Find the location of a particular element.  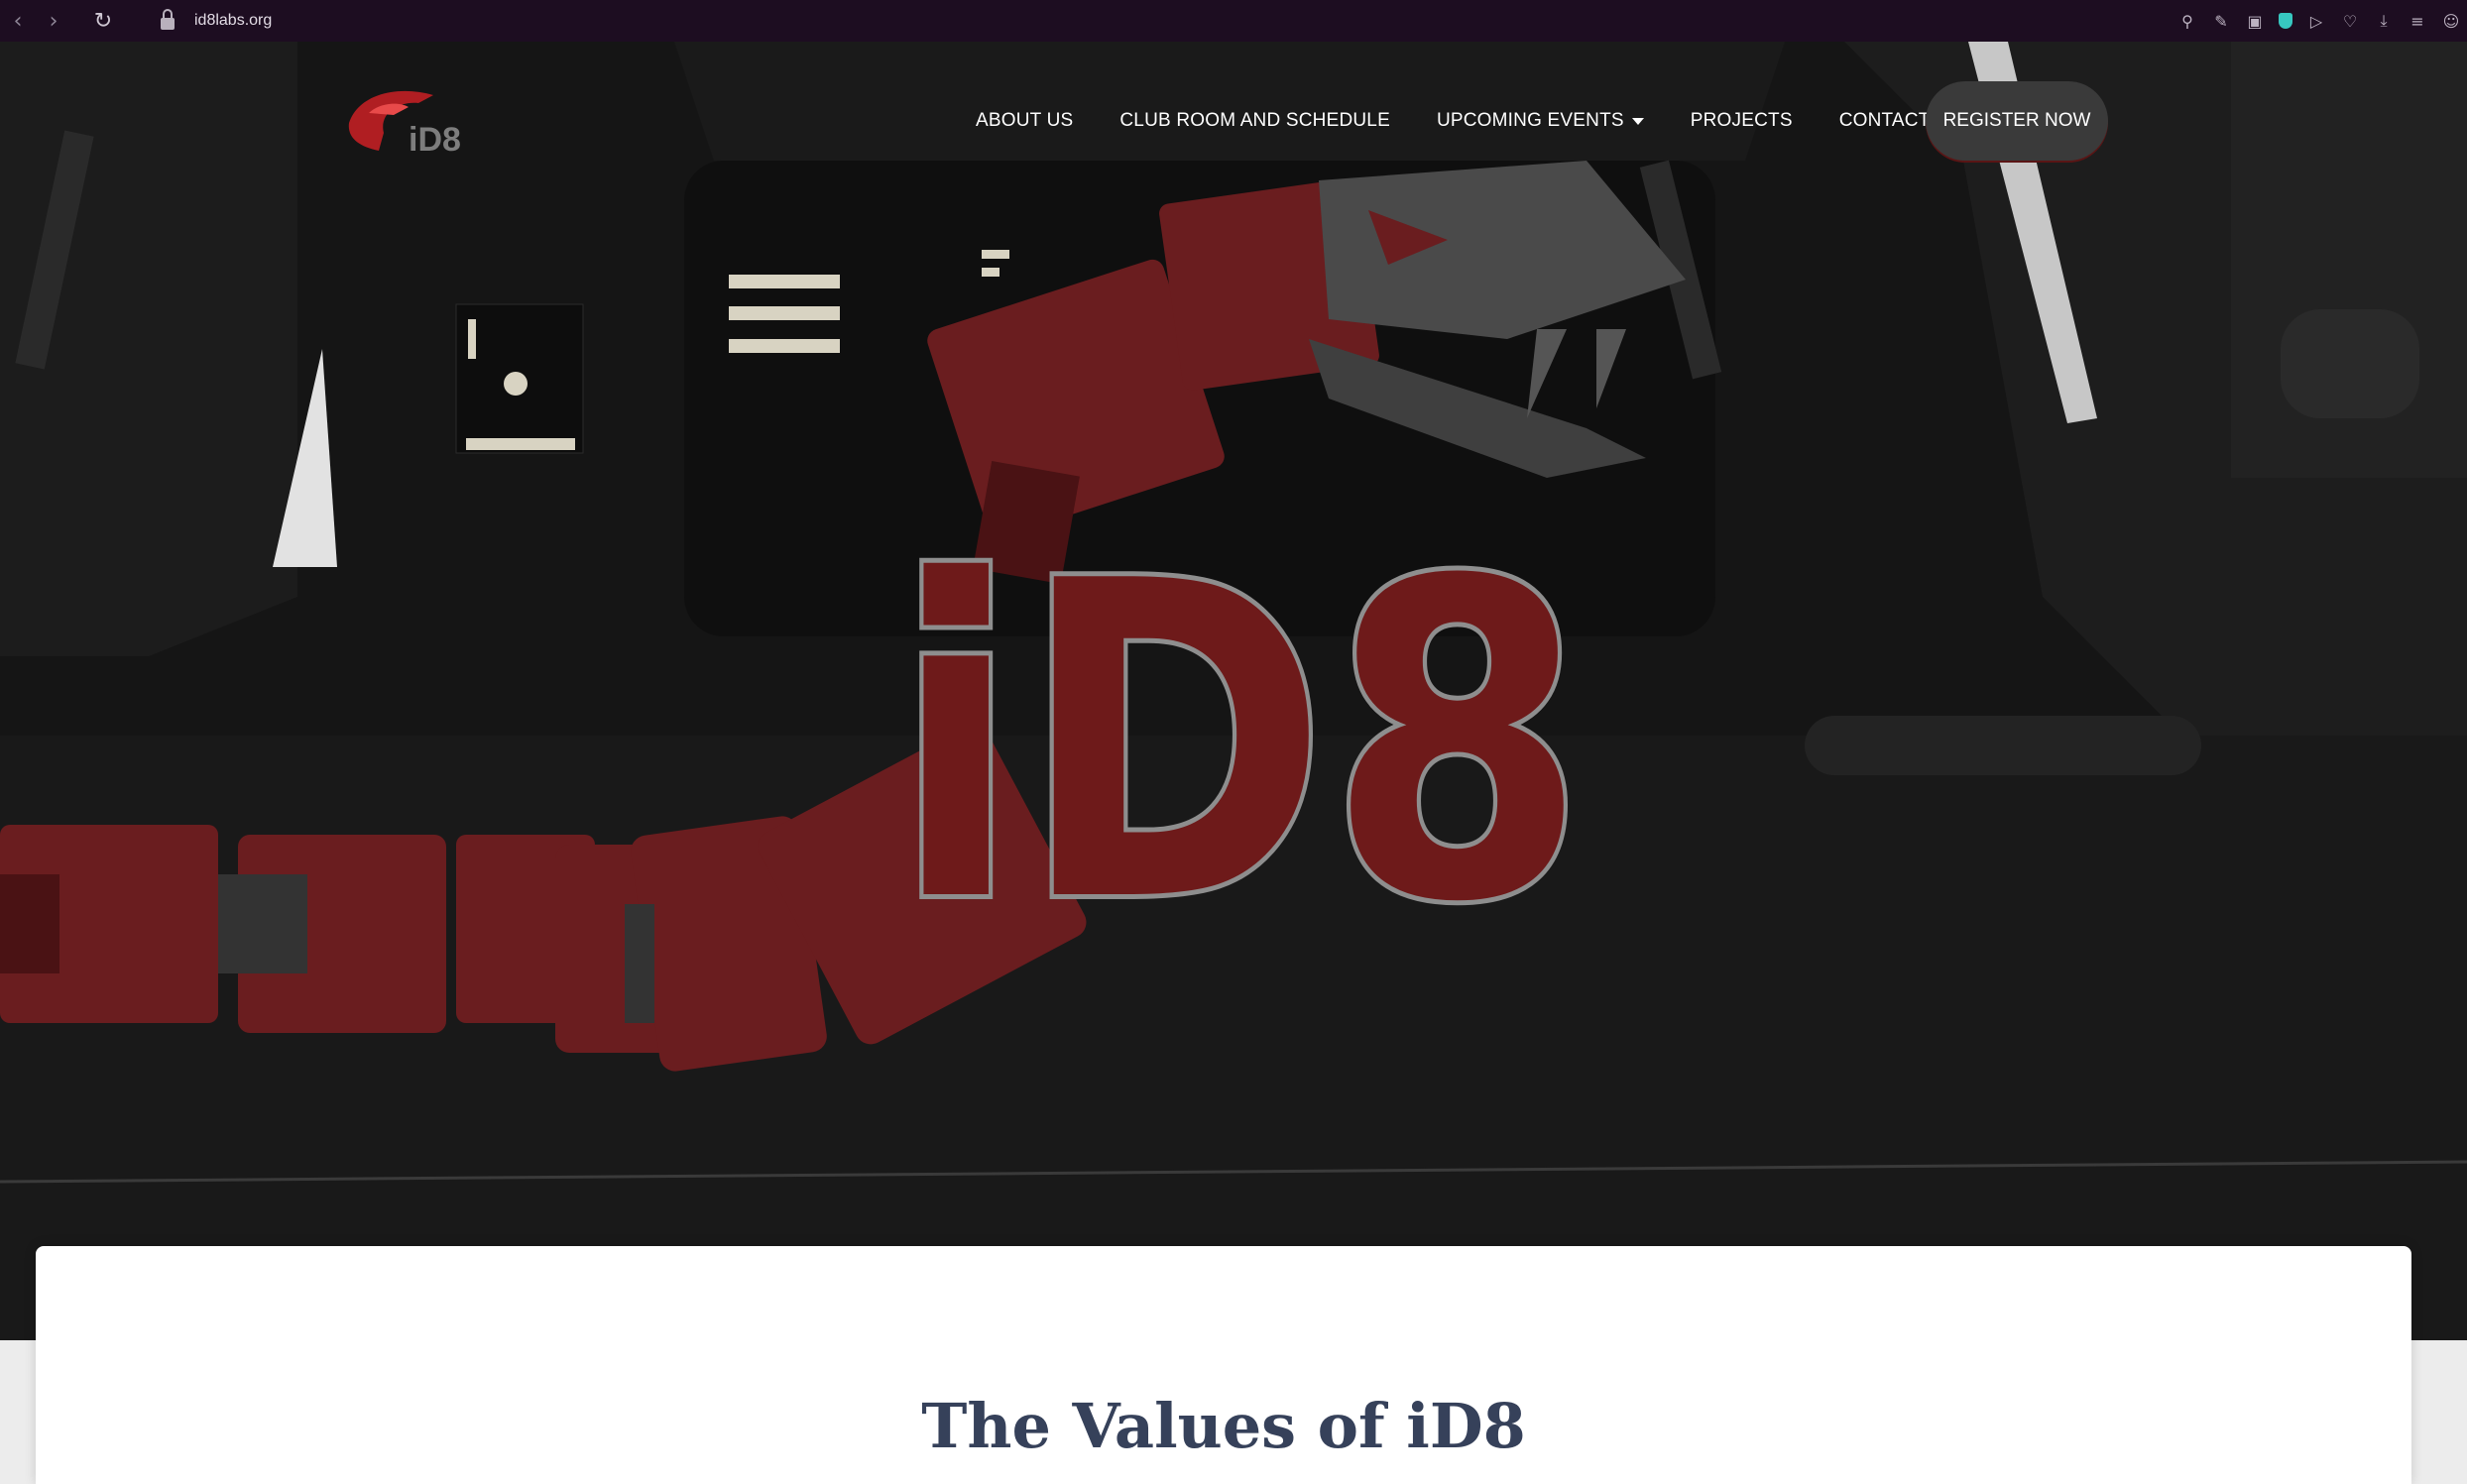

nav-about-us-label: ABOUT US is located at coordinates (1025, 120).